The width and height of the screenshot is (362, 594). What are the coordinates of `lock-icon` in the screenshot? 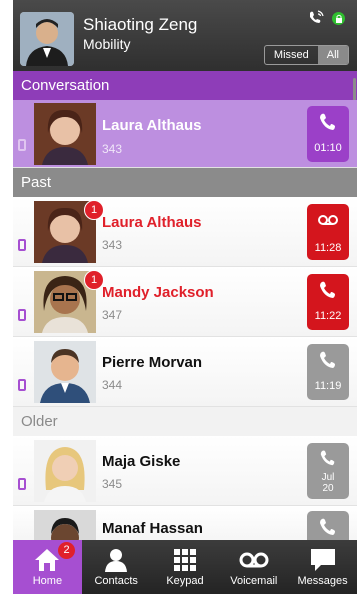 It's located at (338, 18).